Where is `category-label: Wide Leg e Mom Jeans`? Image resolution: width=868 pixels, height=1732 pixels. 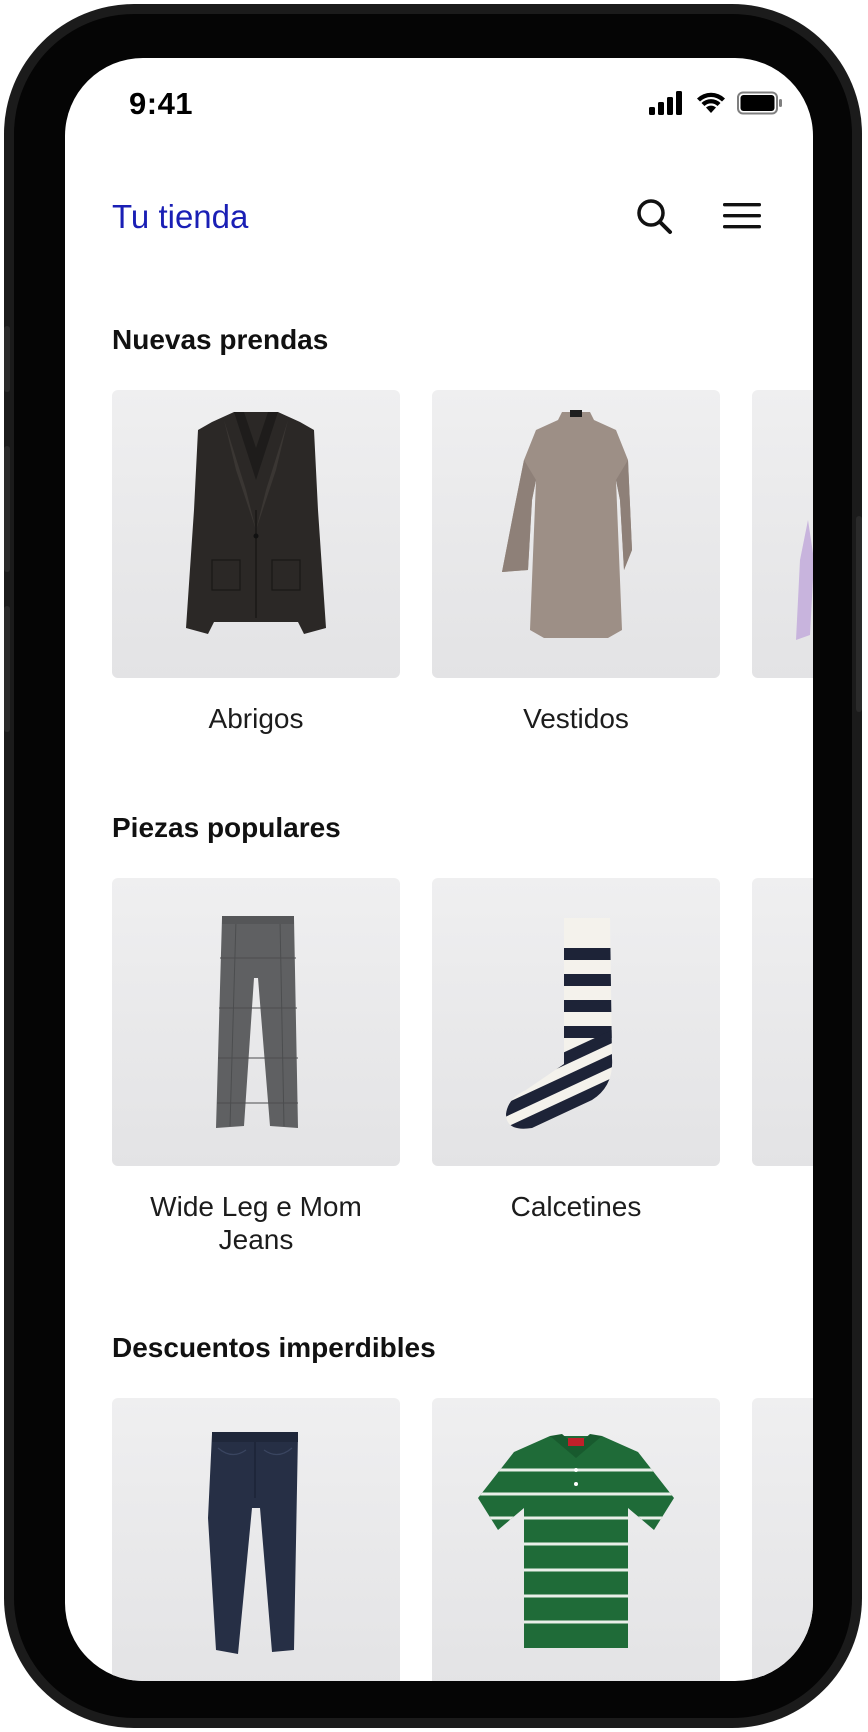
category-label: Wide Leg e Mom Jeans is located at coordinates (256, 1223).